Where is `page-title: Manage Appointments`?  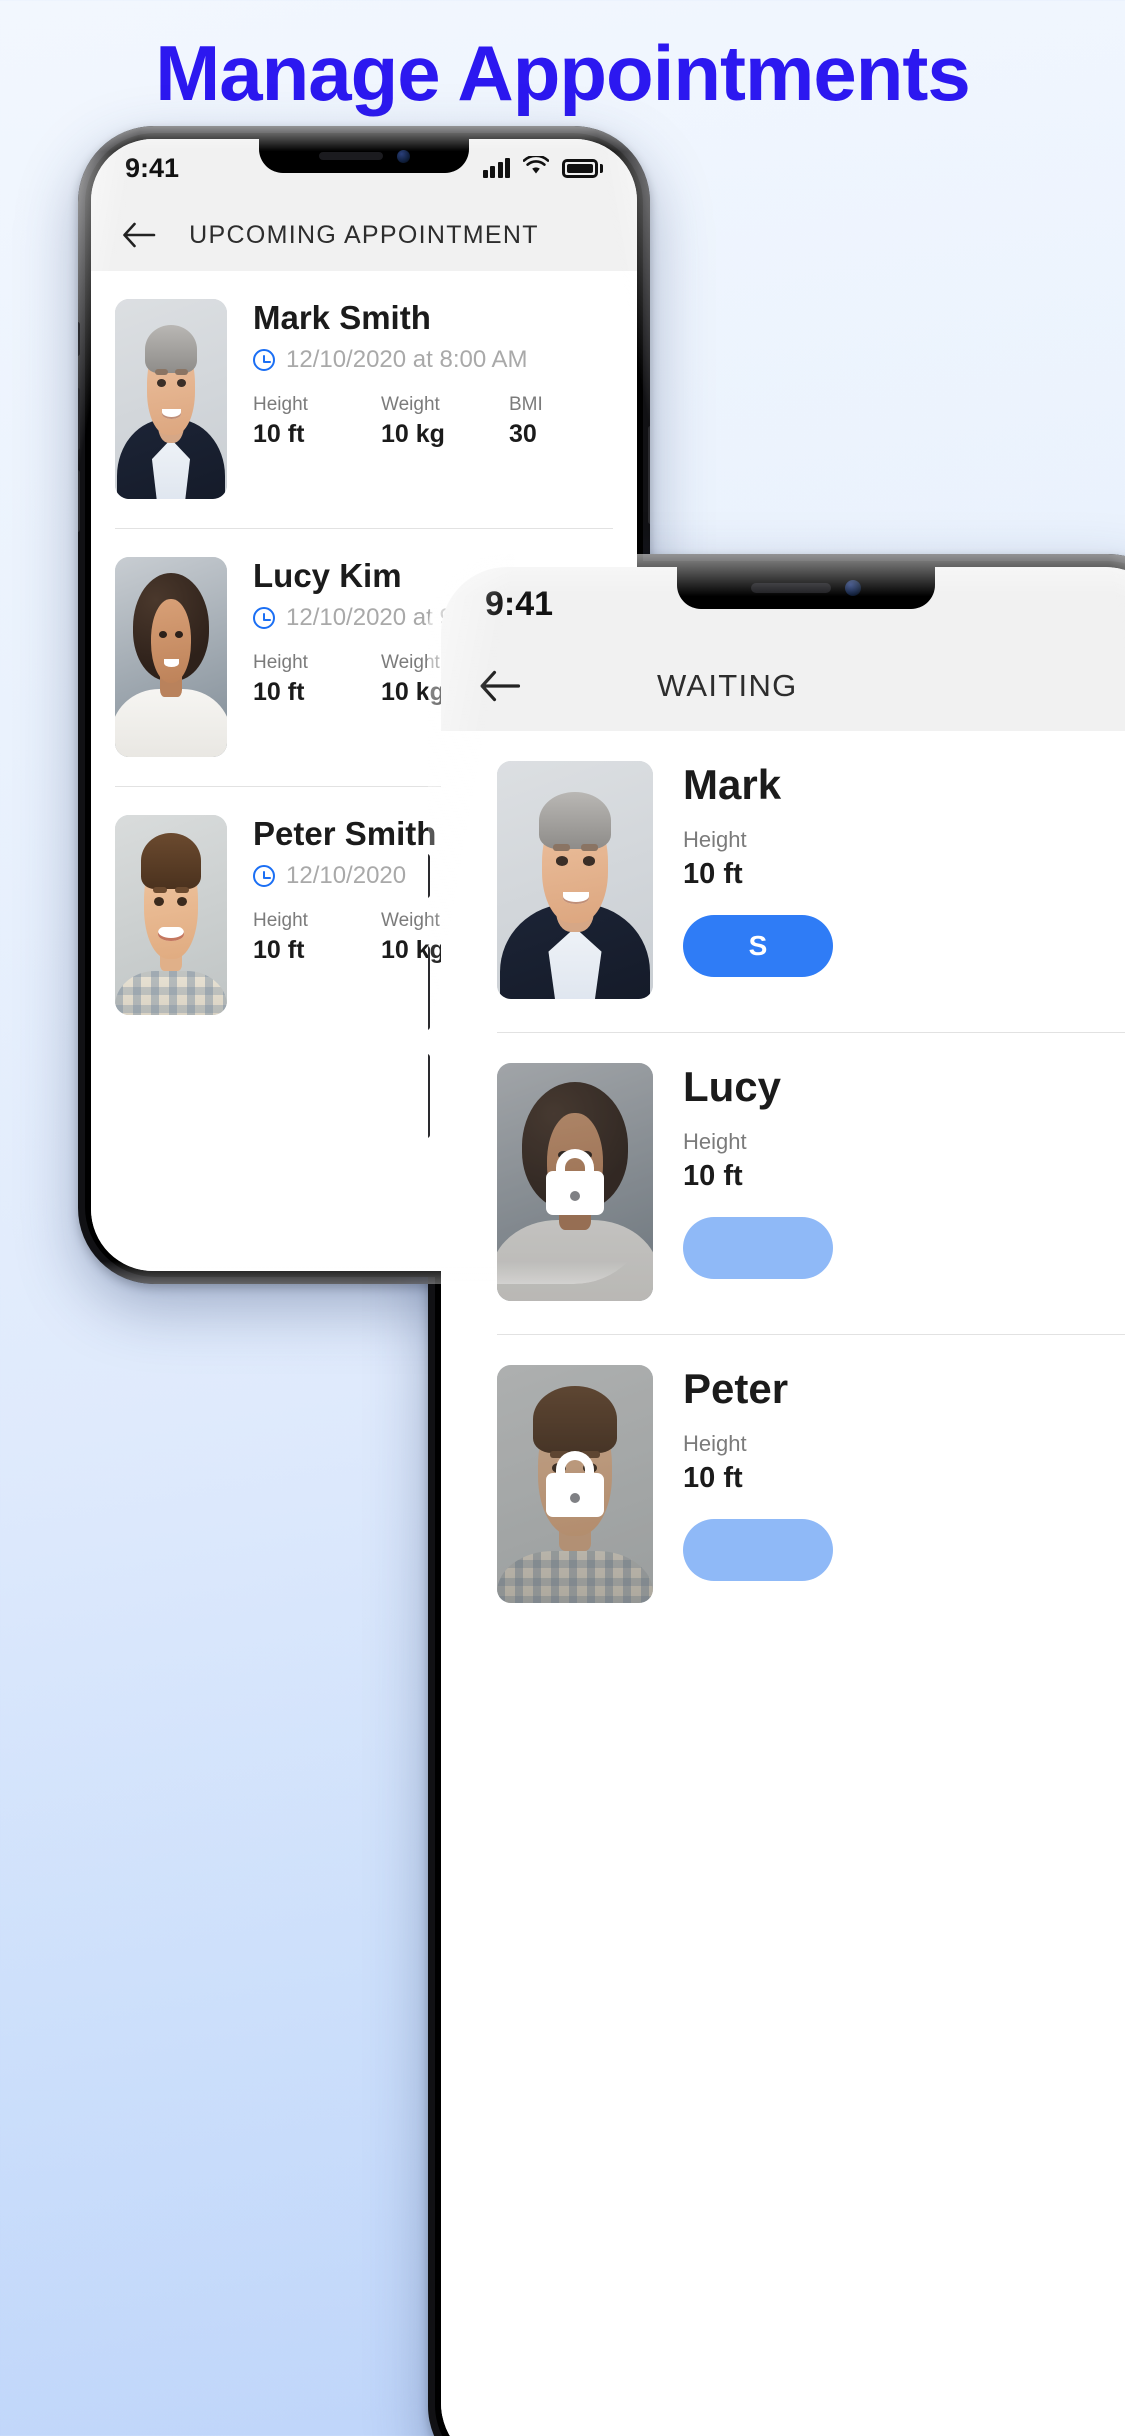
page-title: Manage Appointments is located at coordinates (562, 73).